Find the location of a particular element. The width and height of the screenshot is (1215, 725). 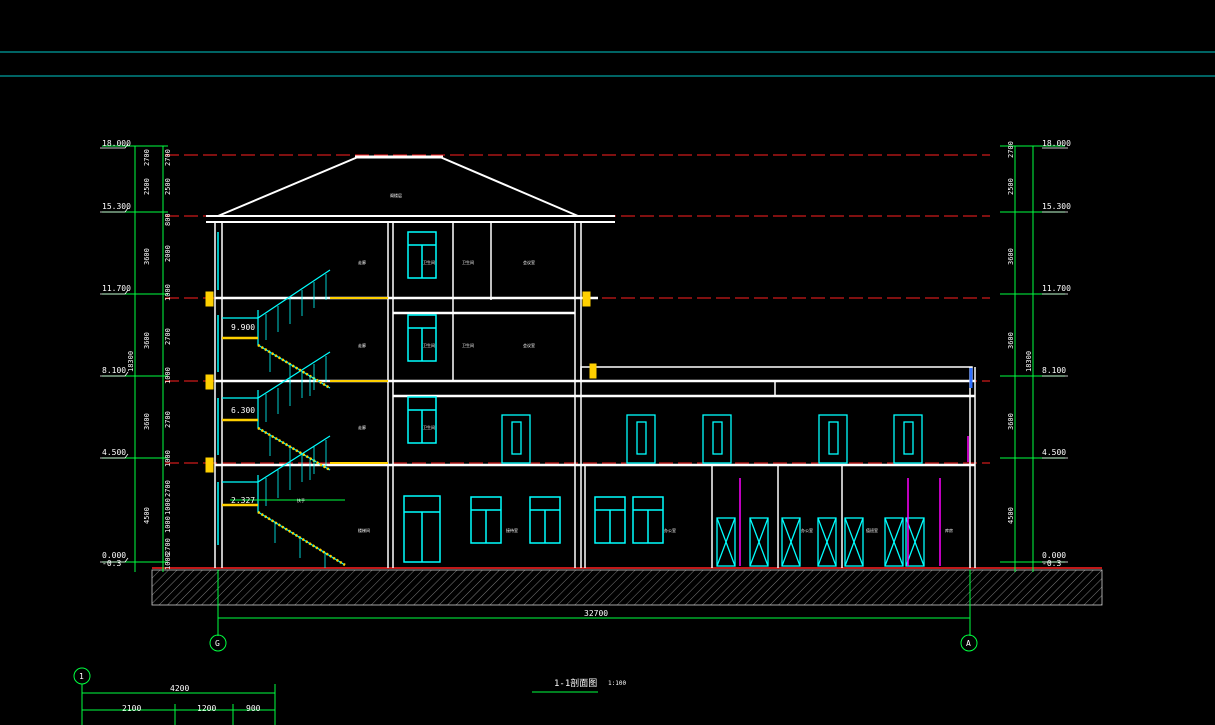

room-floor1-4: 库房 is located at coordinates (949, 530).